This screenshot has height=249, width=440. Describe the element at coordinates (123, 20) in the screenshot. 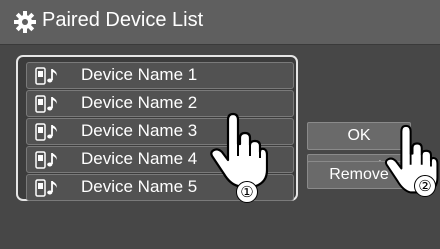

I see `page-title: Paired Device List` at that location.